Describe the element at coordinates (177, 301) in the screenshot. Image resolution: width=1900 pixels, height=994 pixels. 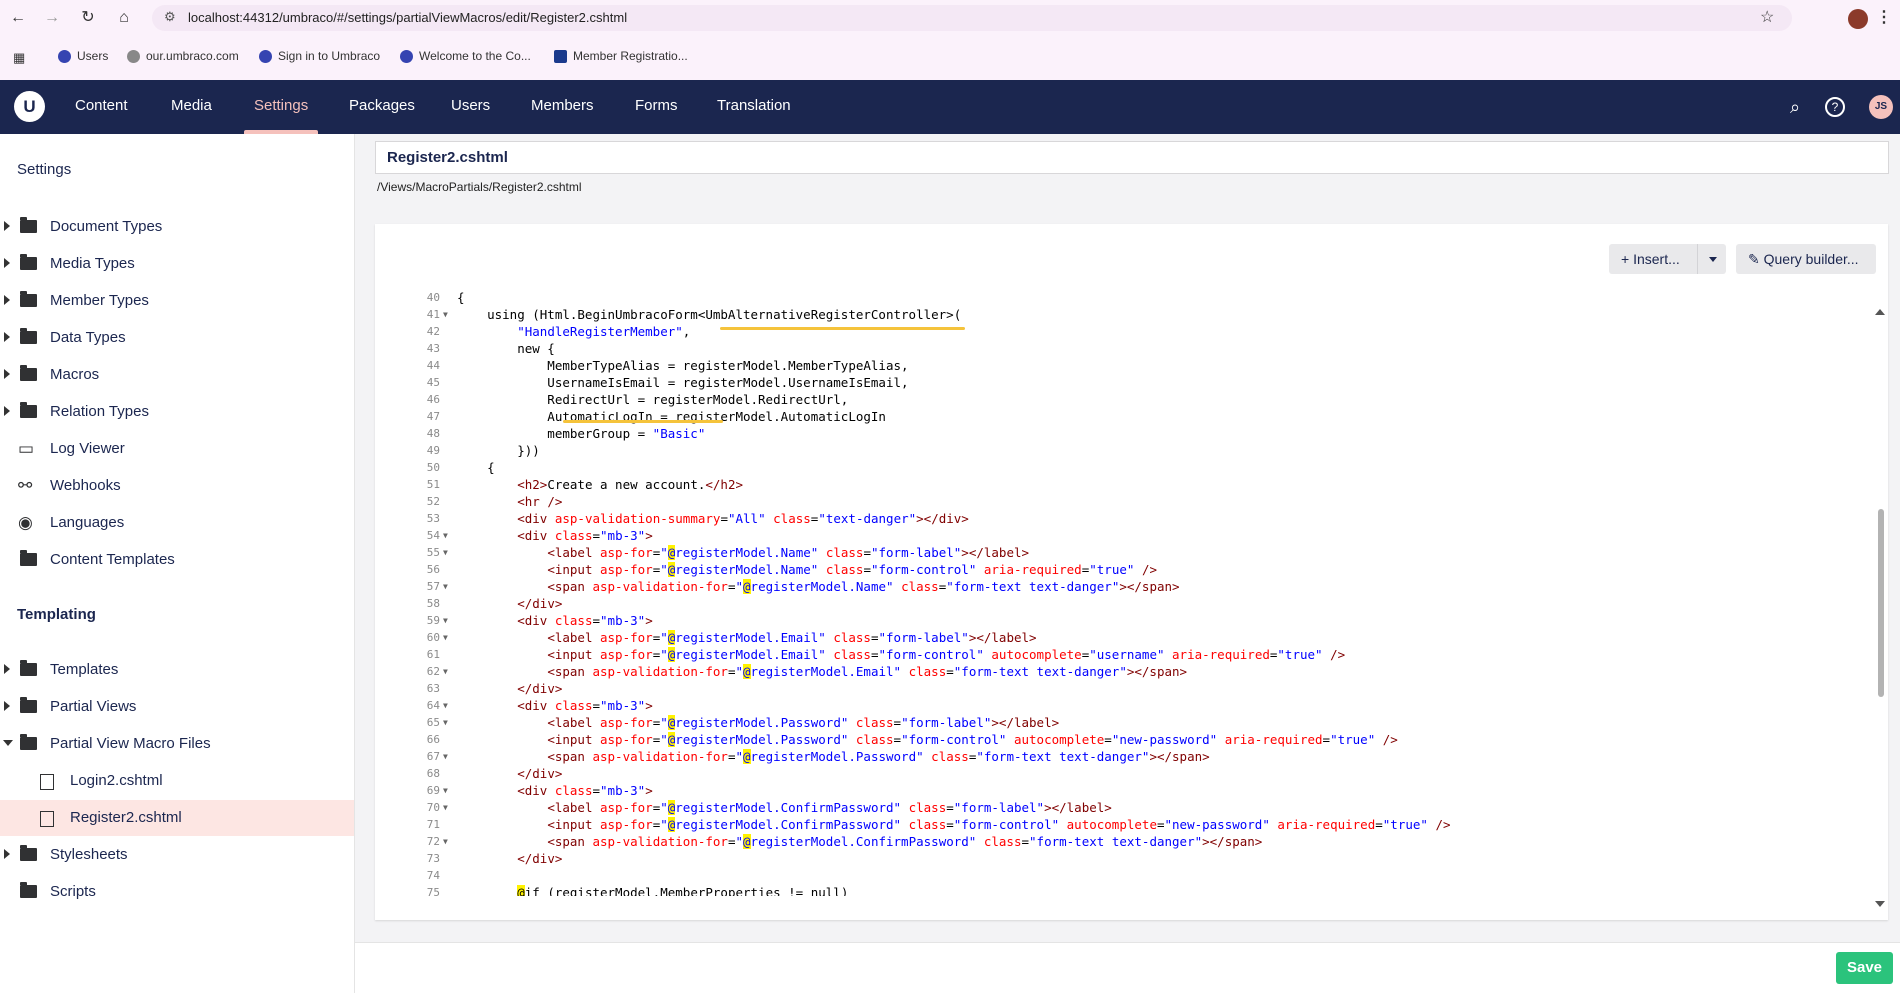
I see `tree-item-member-types: Member Types` at that location.